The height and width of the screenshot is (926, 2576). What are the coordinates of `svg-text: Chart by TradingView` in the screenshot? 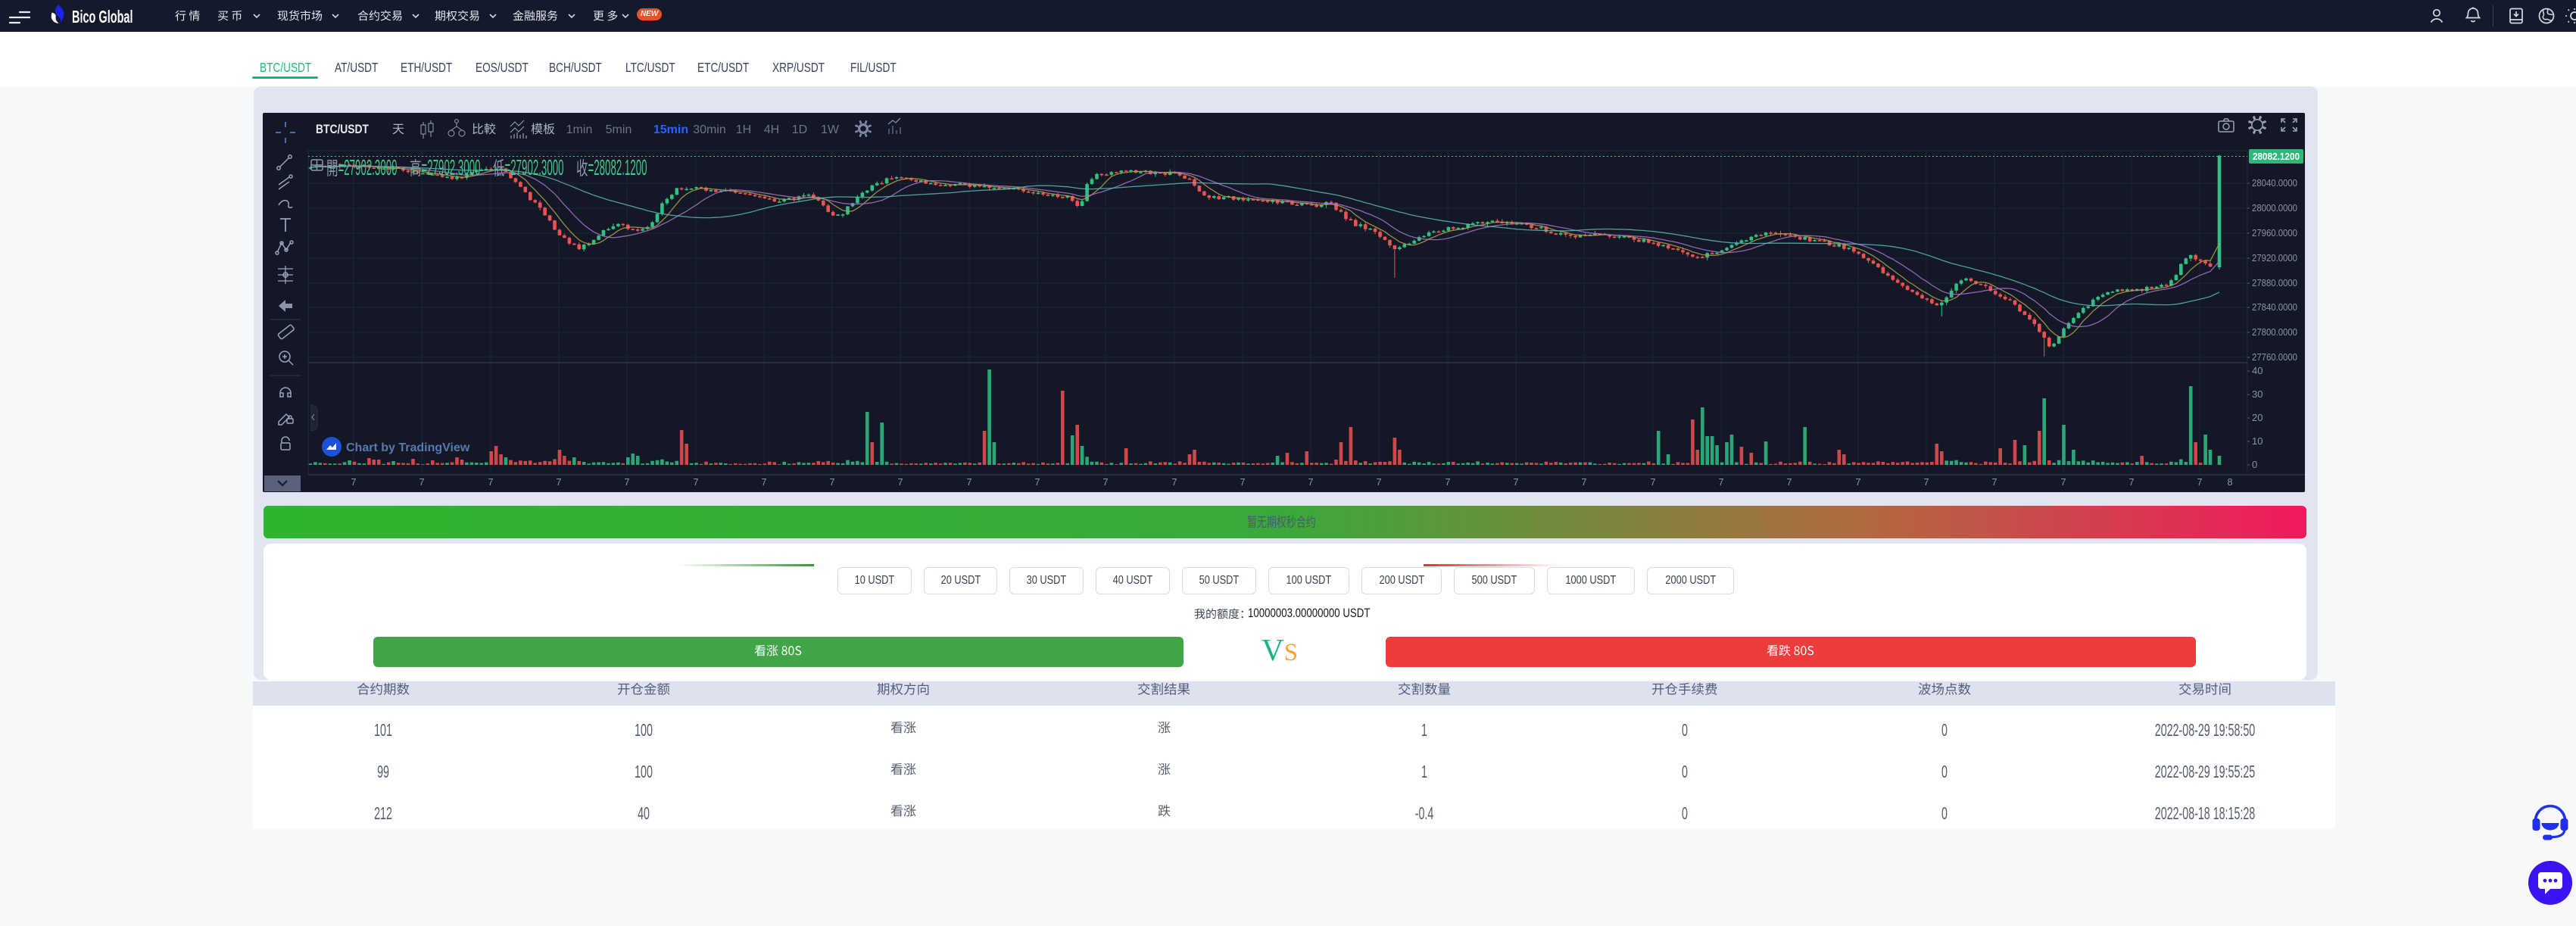 It's located at (408, 447).